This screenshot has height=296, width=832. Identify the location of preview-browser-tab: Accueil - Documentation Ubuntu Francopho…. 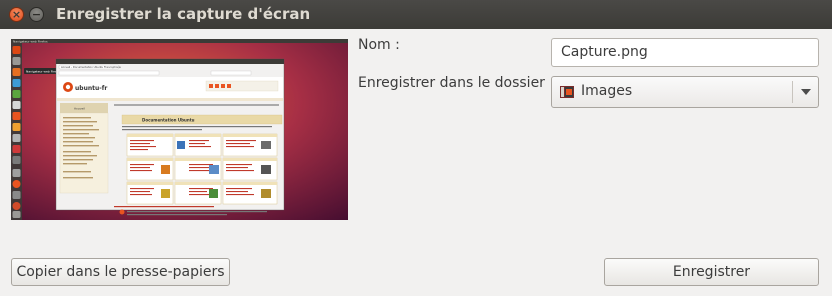
(91, 67).